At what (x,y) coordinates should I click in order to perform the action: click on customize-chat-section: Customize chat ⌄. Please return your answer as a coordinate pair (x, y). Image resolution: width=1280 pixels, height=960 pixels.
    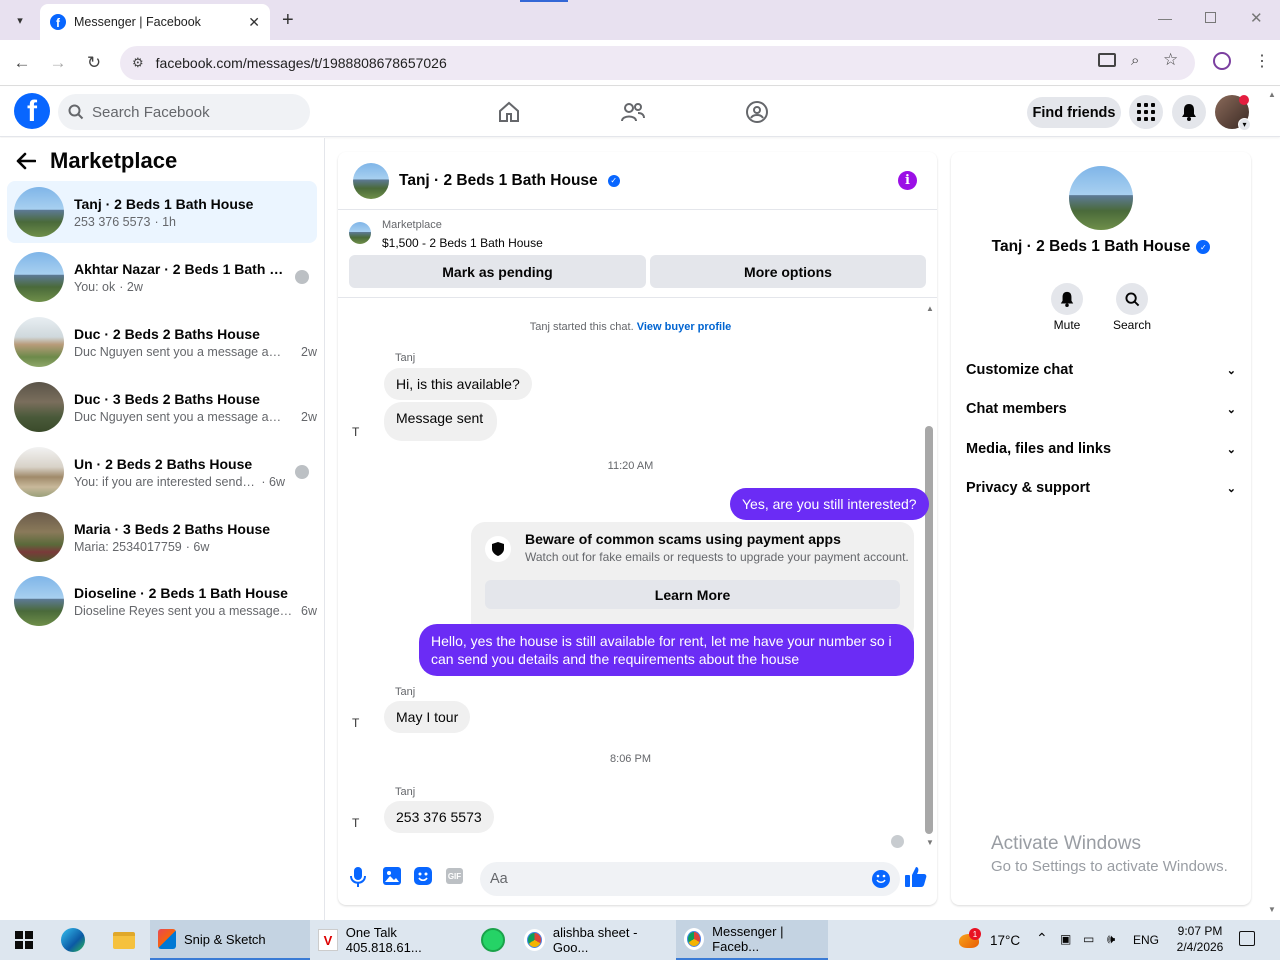
    Looking at the image, I should click on (1101, 370).